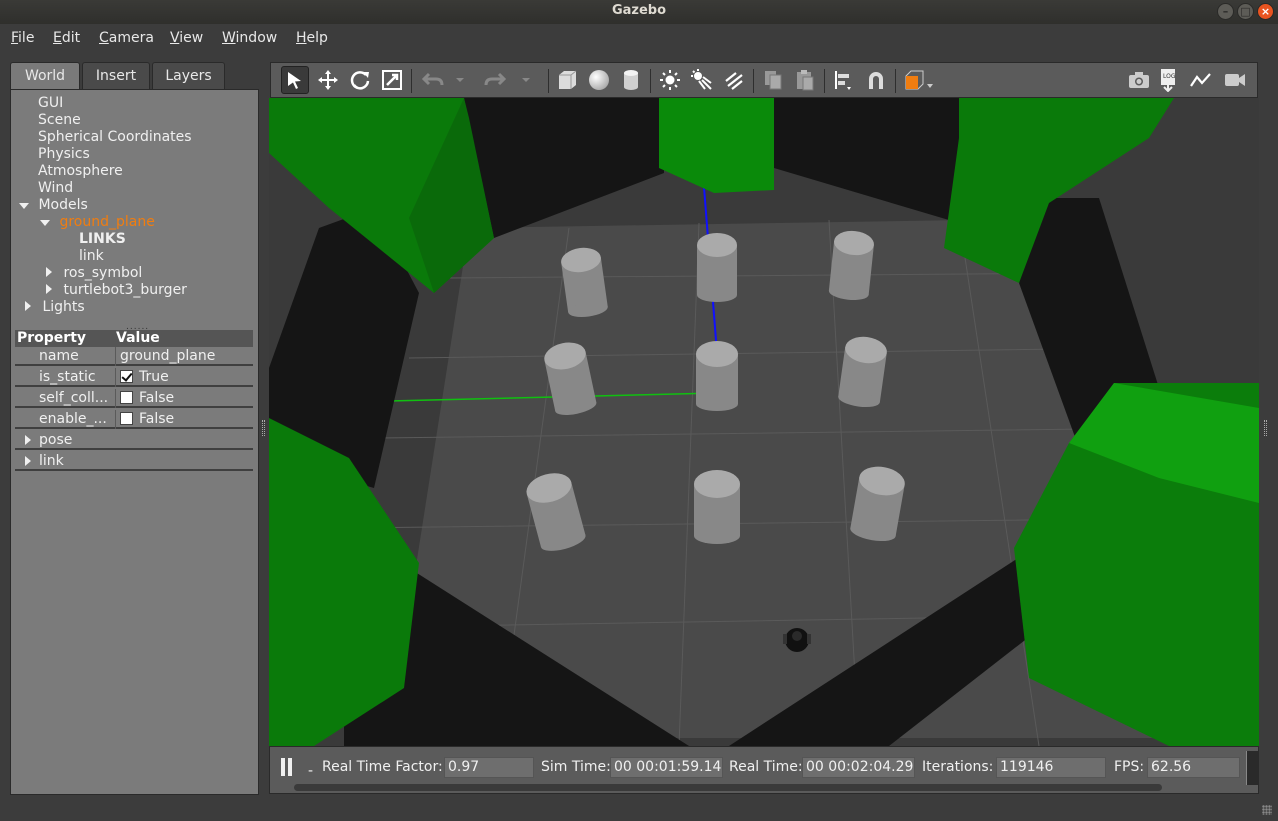 The width and height of the screenshot is (1278, 821). Describe the element at coordinates (295, 80) in the screenshot. I see `select-mode-icon` at that location.